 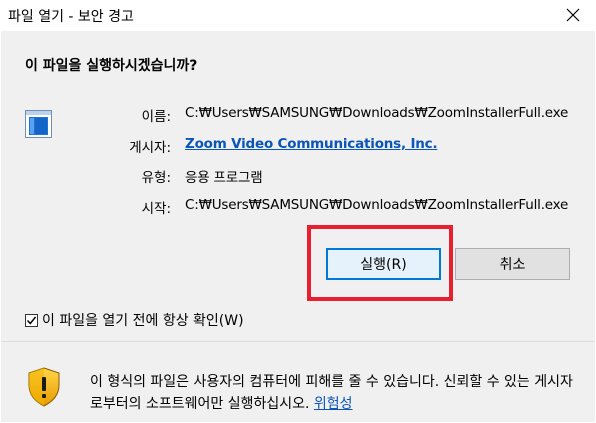 What do you see at coordinates (71, 17) in the screenshot?
I see `window-title: 파일 열기 - 보안 경고` at bounding box center [71, 17].